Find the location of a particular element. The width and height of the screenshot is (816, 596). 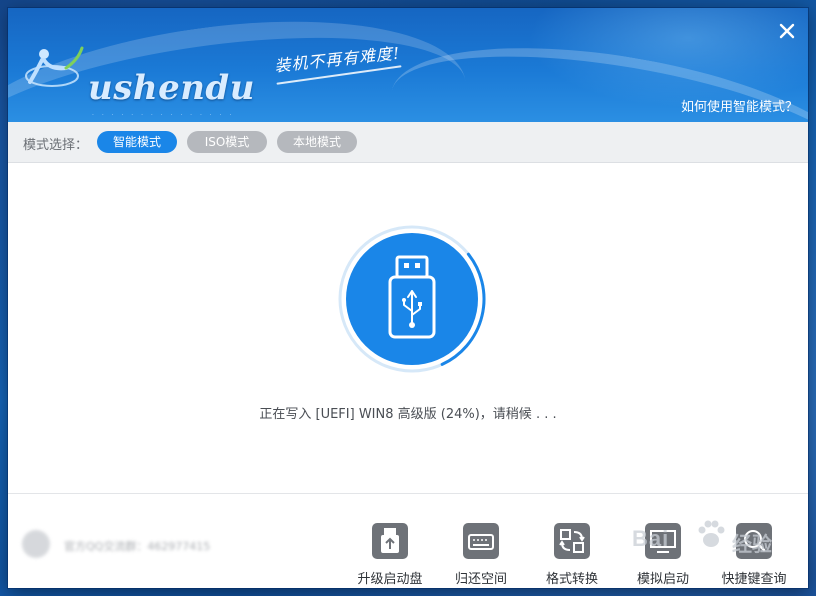

hotkey-search-icon is located at coordinates (754, 541).